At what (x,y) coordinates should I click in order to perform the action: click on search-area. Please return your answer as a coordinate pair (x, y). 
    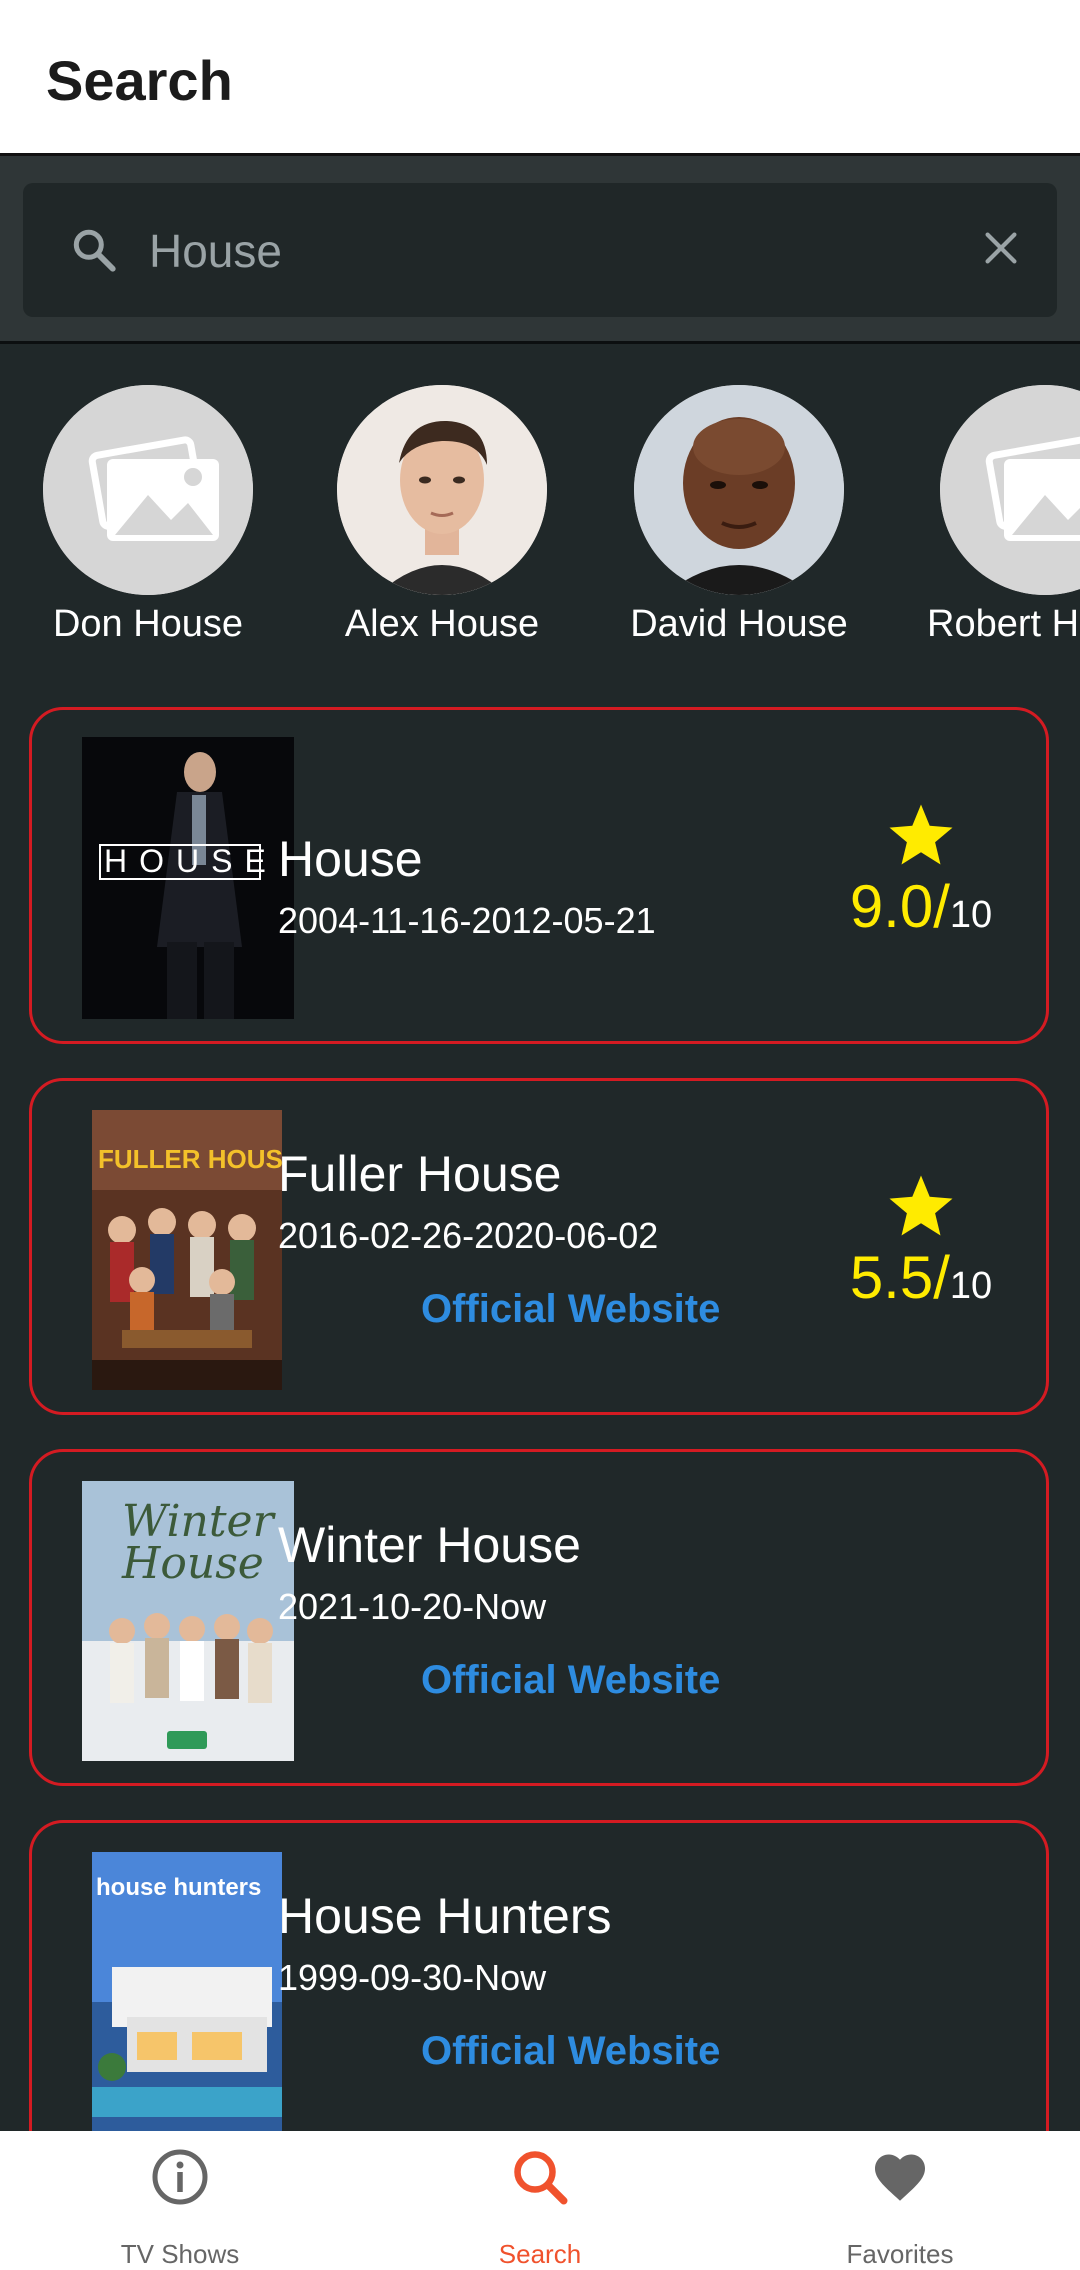
    Looking at the image, I should click on (540, 250).